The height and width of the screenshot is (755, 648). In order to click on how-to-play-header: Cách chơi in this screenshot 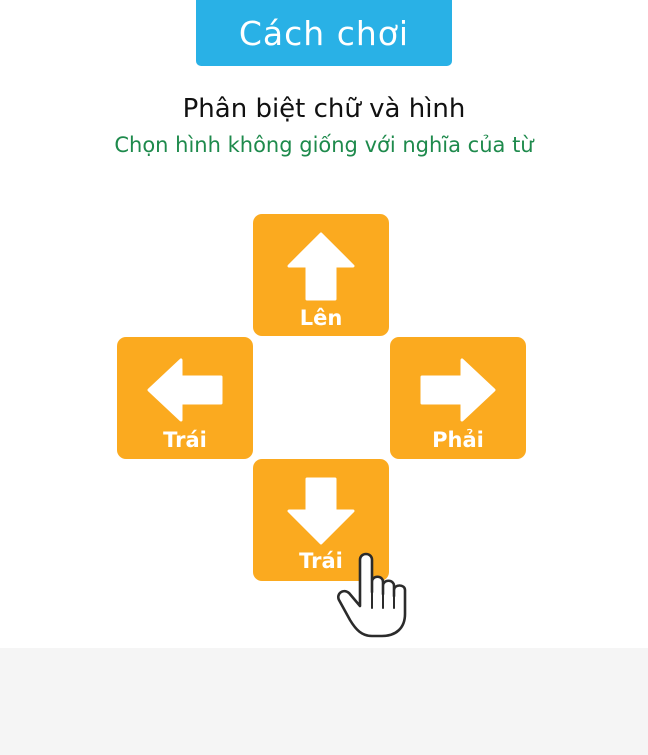, I will do `click(324, 33)`.